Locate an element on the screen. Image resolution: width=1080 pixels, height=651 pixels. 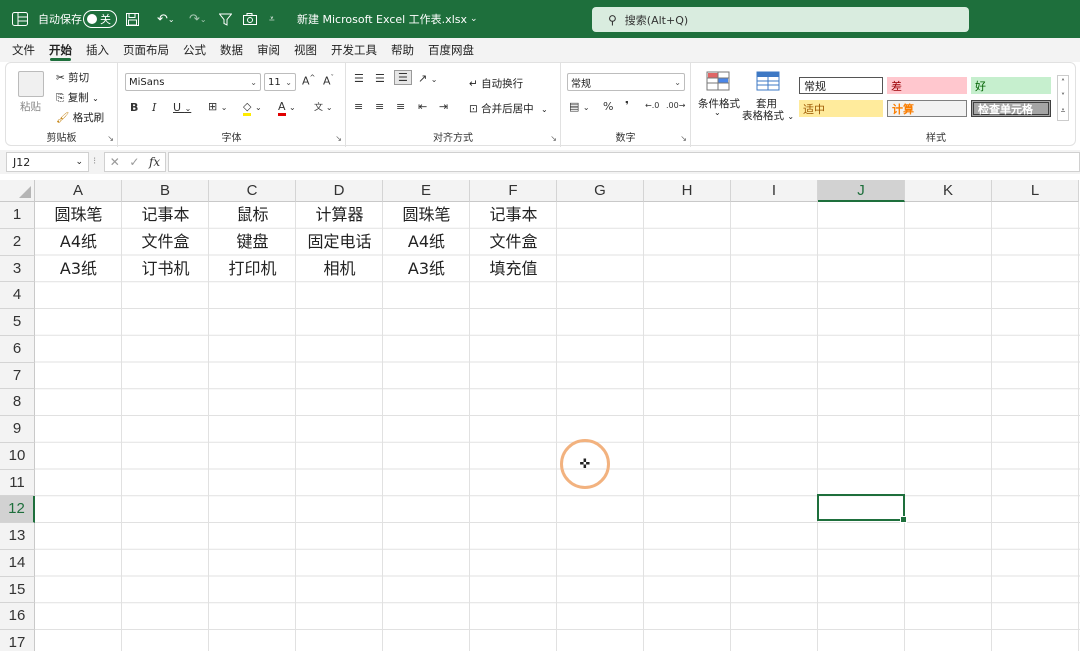
cancel-icon: ✕ is located at coordinates (115, 162).